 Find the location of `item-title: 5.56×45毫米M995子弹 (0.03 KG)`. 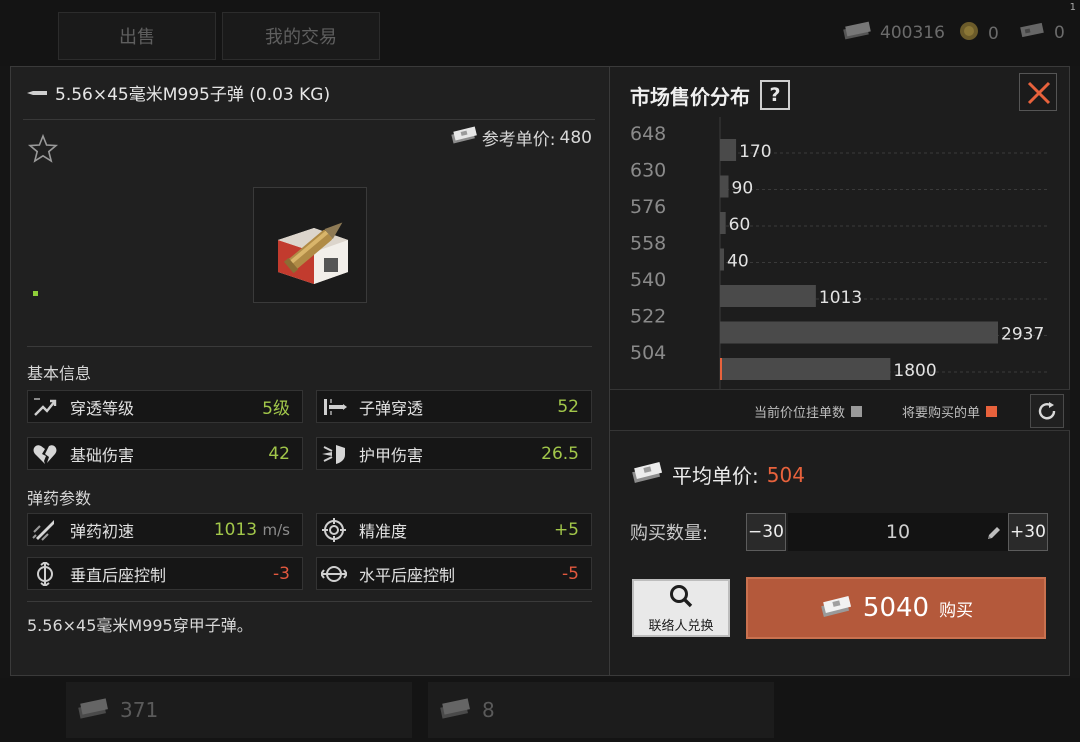

item-title: 5.56×45毫米M995子弹 (0.03 KG) is located at coordinates (178, 92).